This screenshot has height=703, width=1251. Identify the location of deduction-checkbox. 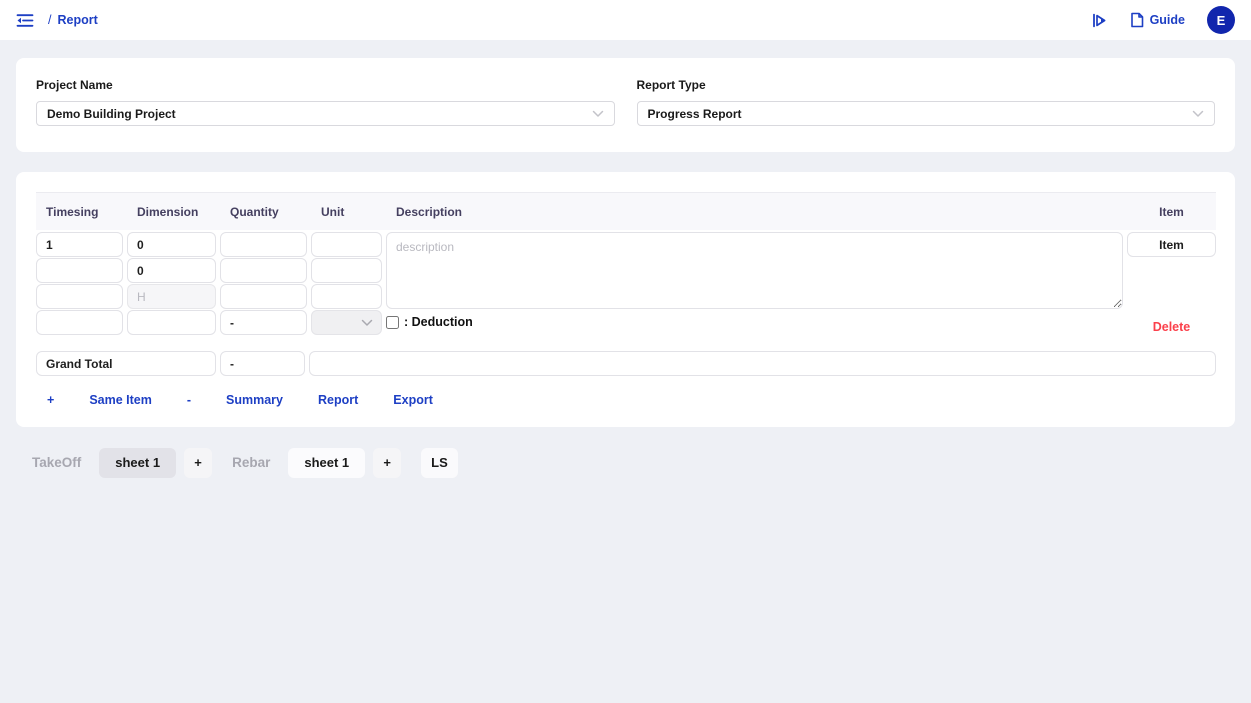
(392, 322).